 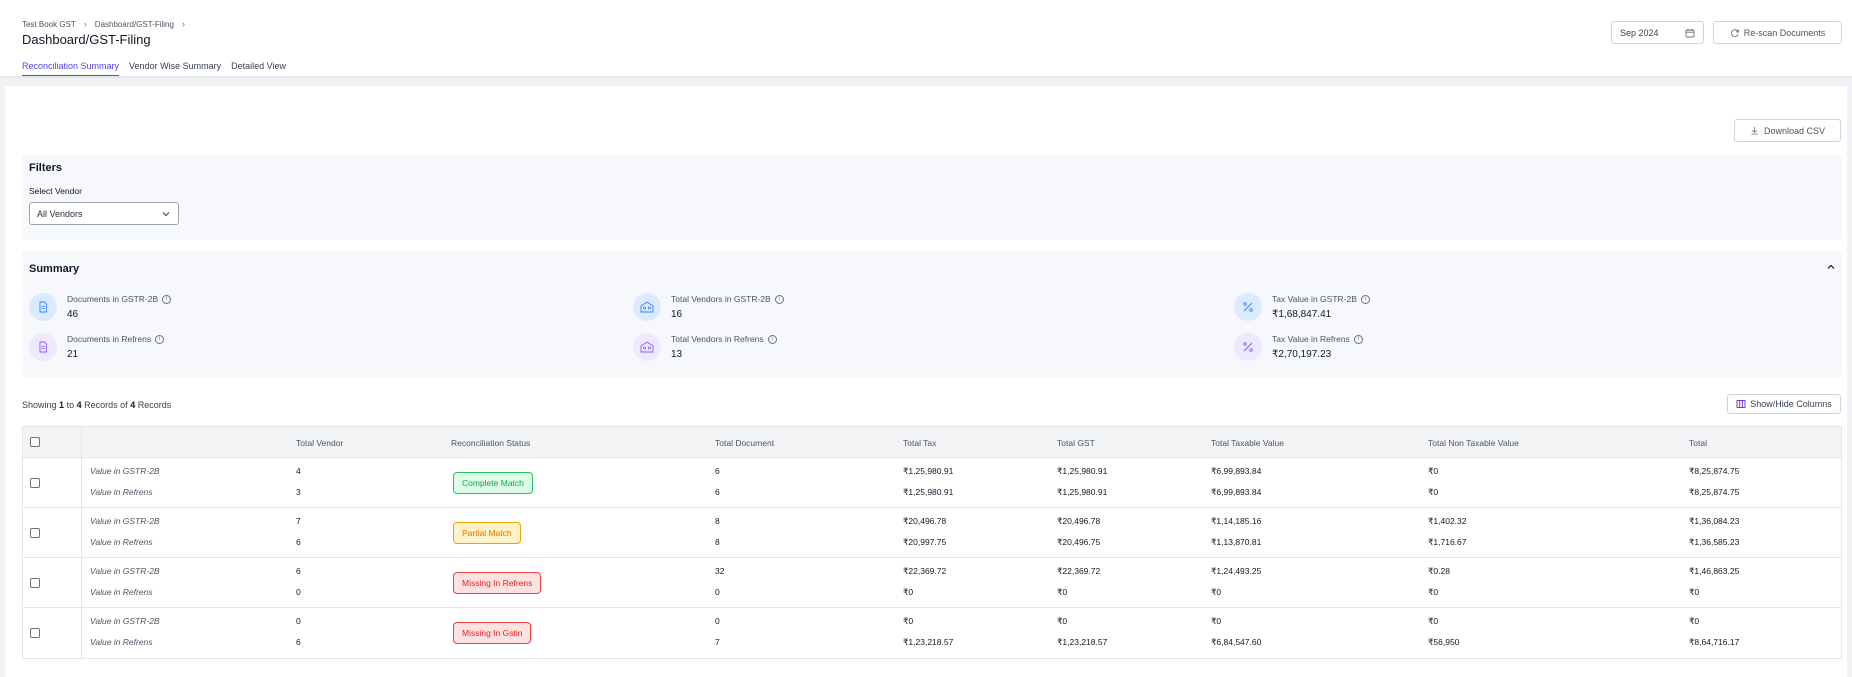 What do you see at coordinates (35, 442) in the screenshot?
I see `select-all-checkbox` at bounding box center [35, 442].